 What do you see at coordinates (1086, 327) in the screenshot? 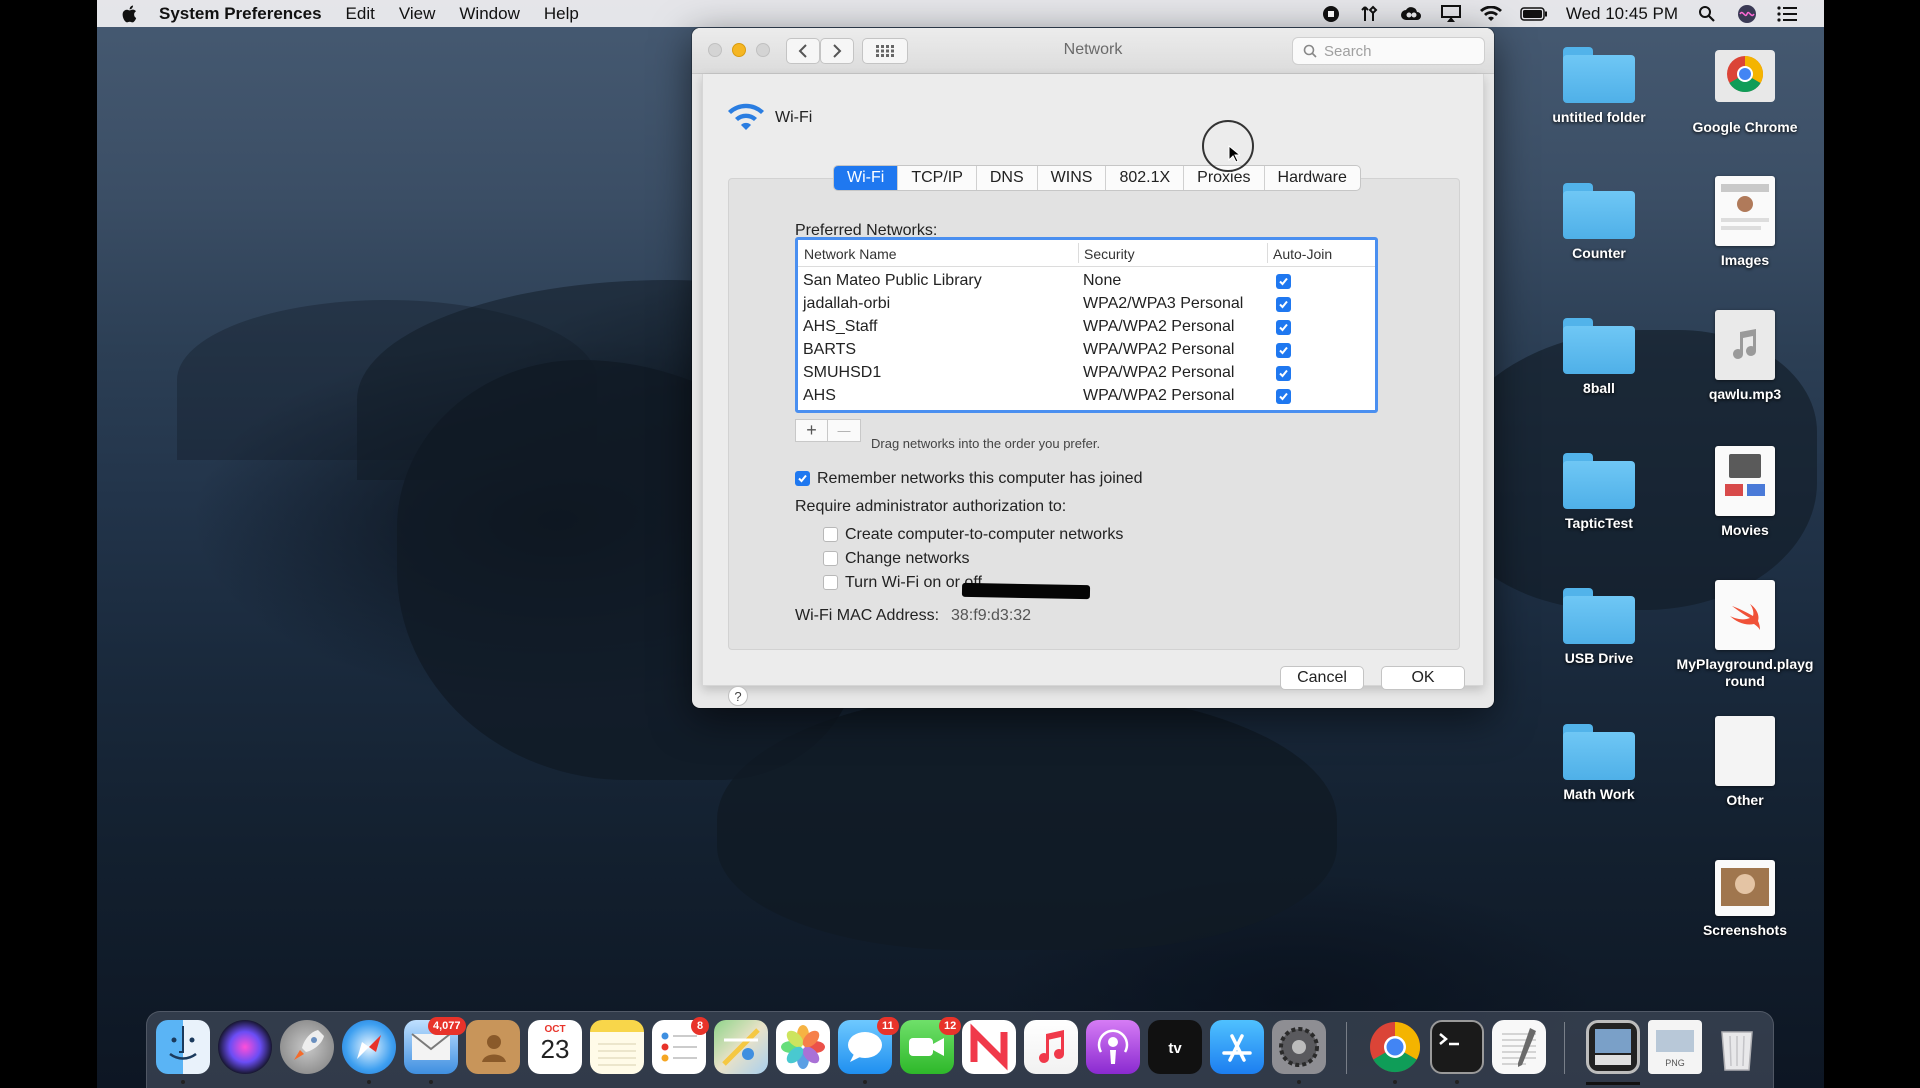
I see `table-row: AHS_Staff WPA/WPA2 Personal` at bounding box center [1086, 327].